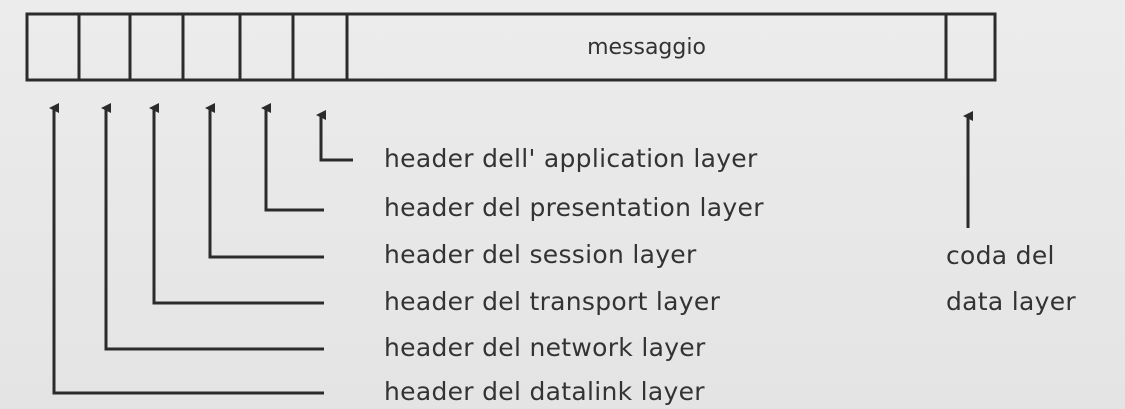 This screenshot has height=409, width=1125. I want to click on transport-header-arrow, so click(236, 204).